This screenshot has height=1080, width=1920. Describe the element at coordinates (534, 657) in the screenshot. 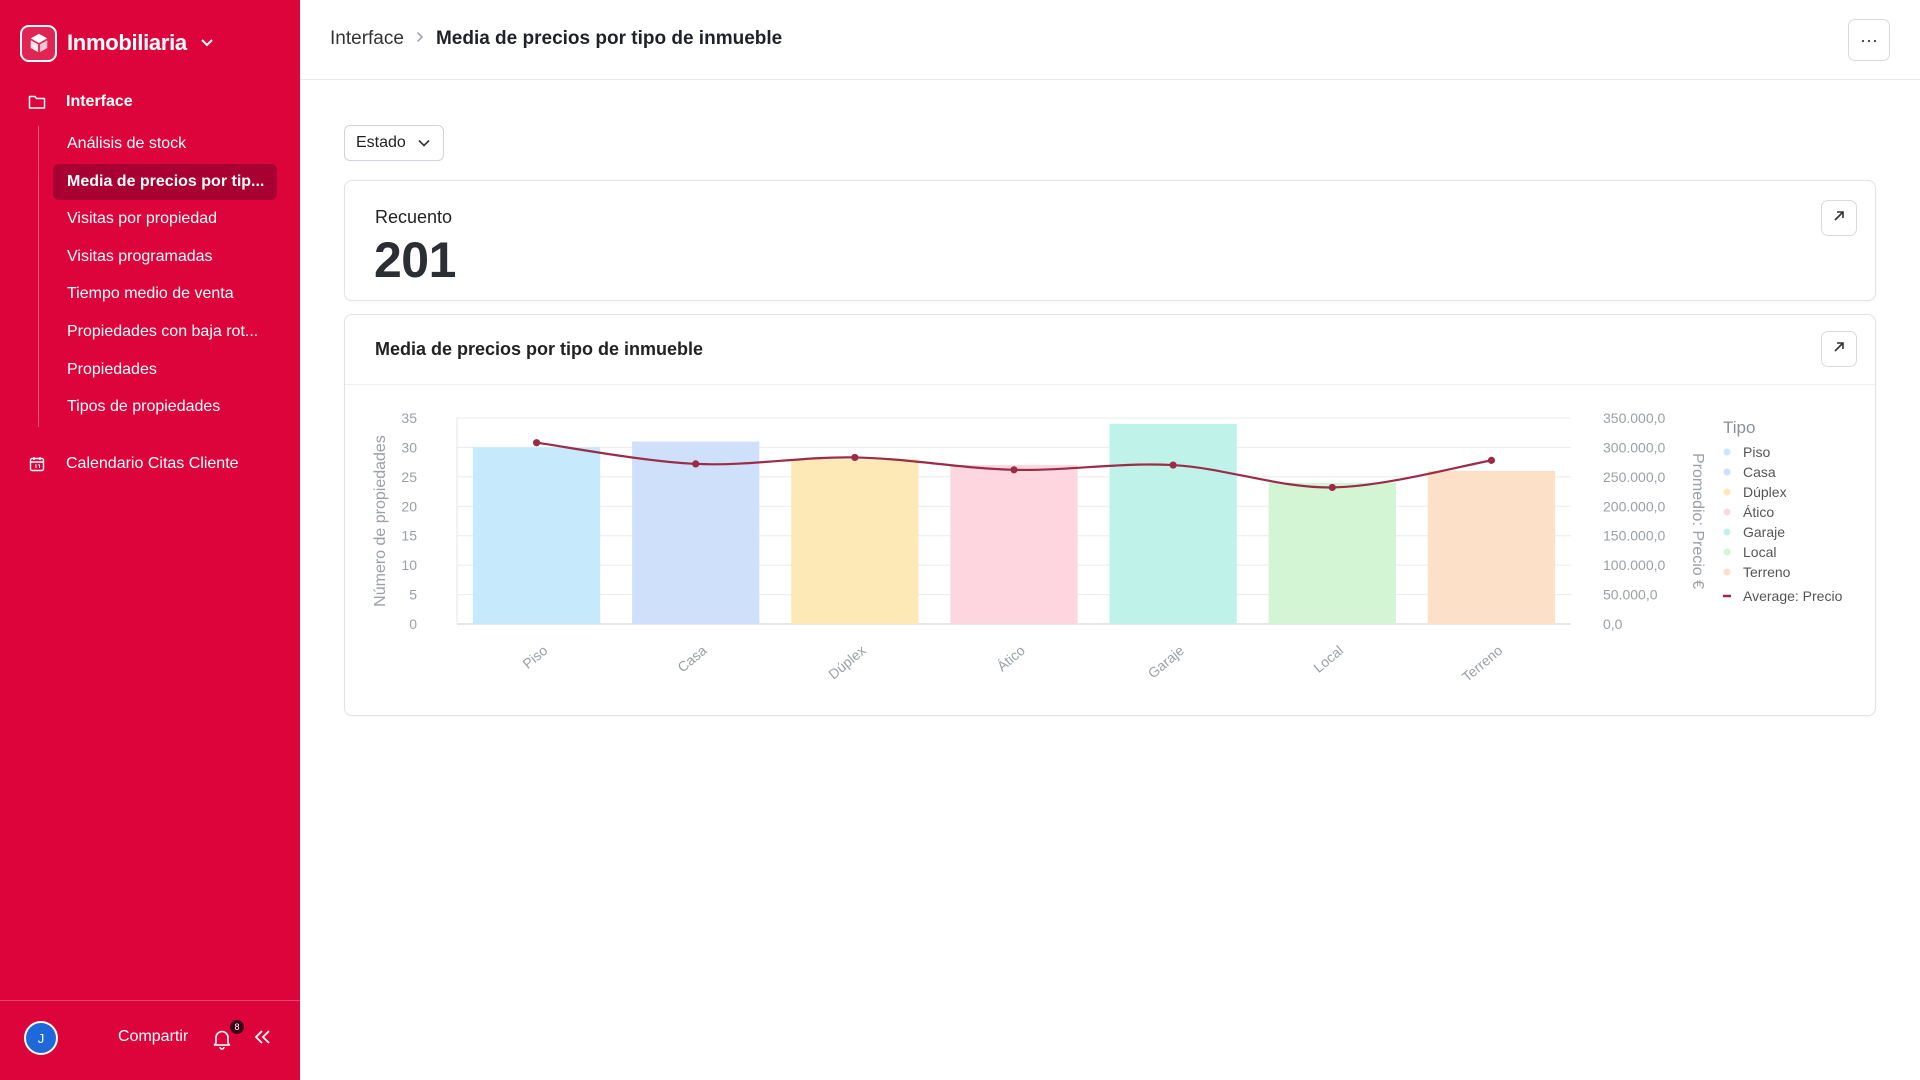

I see `x-tick-label: Piso` at that location.